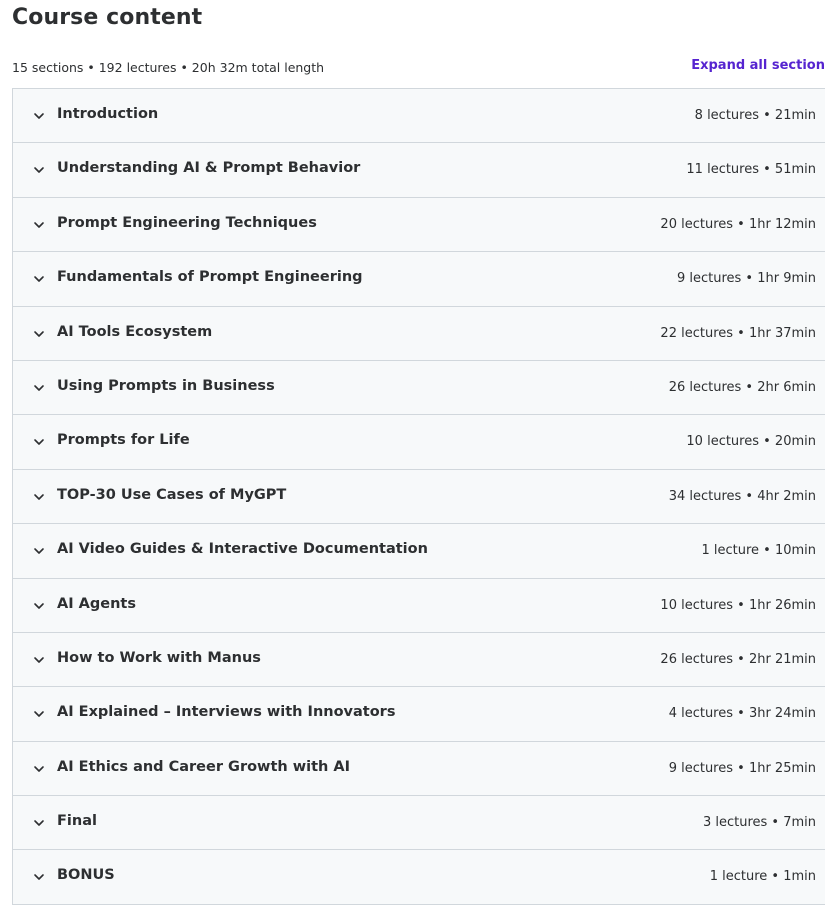 Image resolution: width=825 pixels, height=920 pixels. Describe the element at coordinates (755, 115) in the screenshot. I see `section-lecture-count: 8 lectures • 21min` at that location.